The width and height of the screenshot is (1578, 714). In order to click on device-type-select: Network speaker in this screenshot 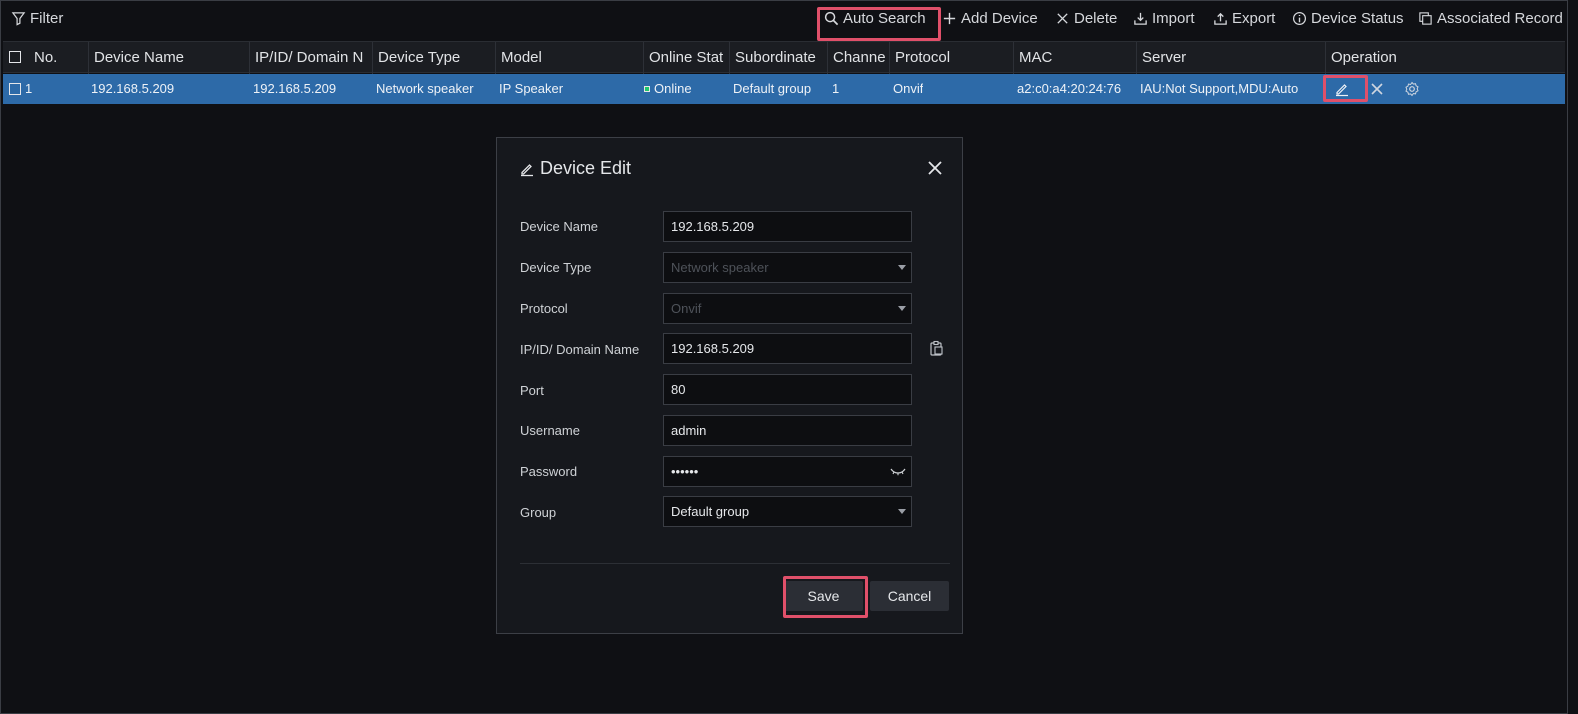, I will do `click(787, 267)`.